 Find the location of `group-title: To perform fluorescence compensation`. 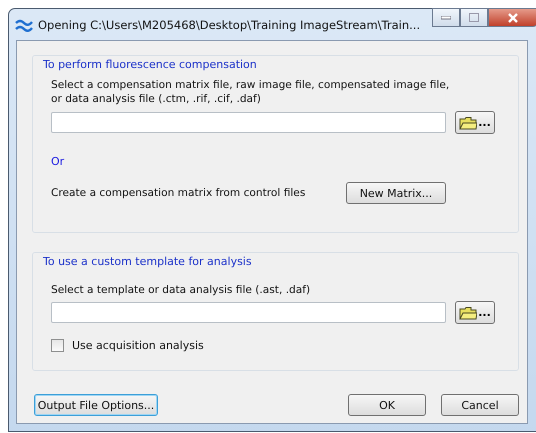

group-title: To perform fluorescence compensation is located at coordinates (150, 64).